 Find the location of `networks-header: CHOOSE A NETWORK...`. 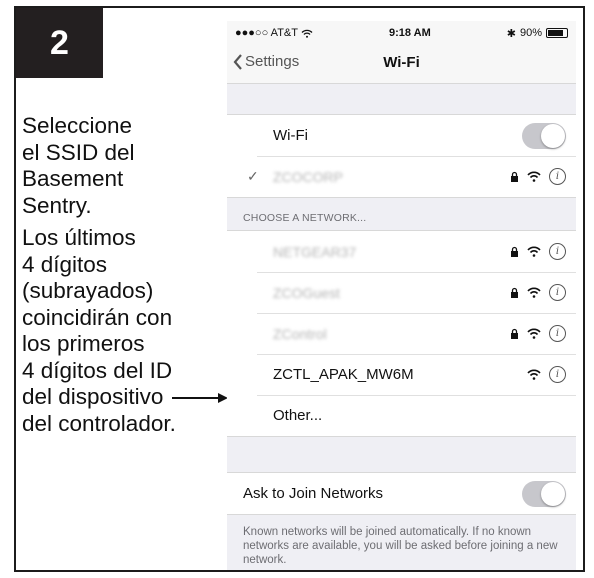

networks-header: CHOOSE A NETWORK... is located at coordinates (305, 218).